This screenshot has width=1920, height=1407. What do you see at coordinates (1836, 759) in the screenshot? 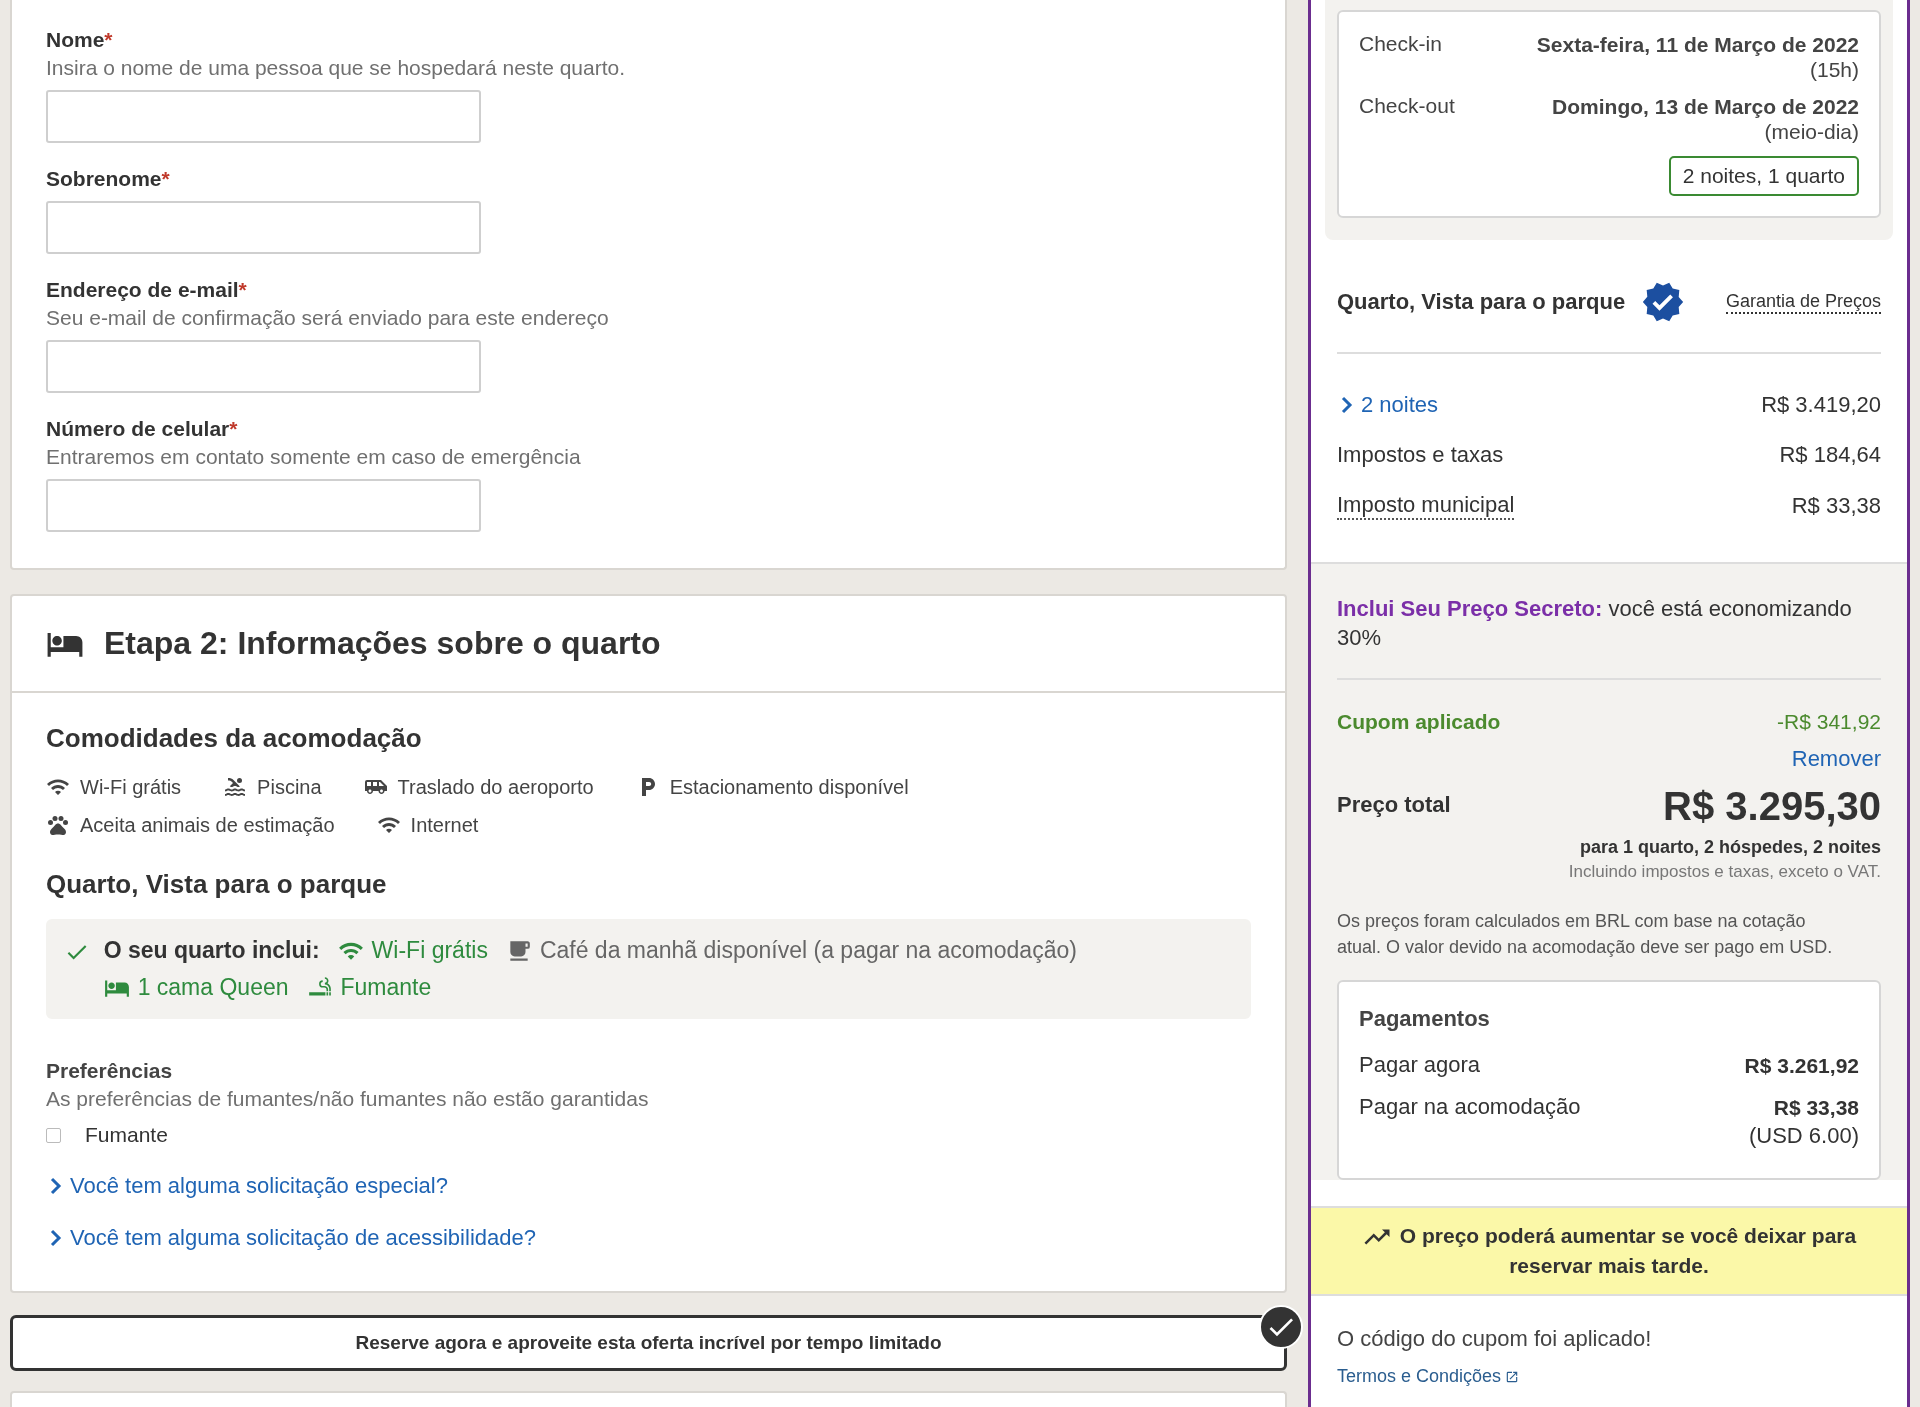
I see `remove-link: Remover` at bounding box center [1836, 759].